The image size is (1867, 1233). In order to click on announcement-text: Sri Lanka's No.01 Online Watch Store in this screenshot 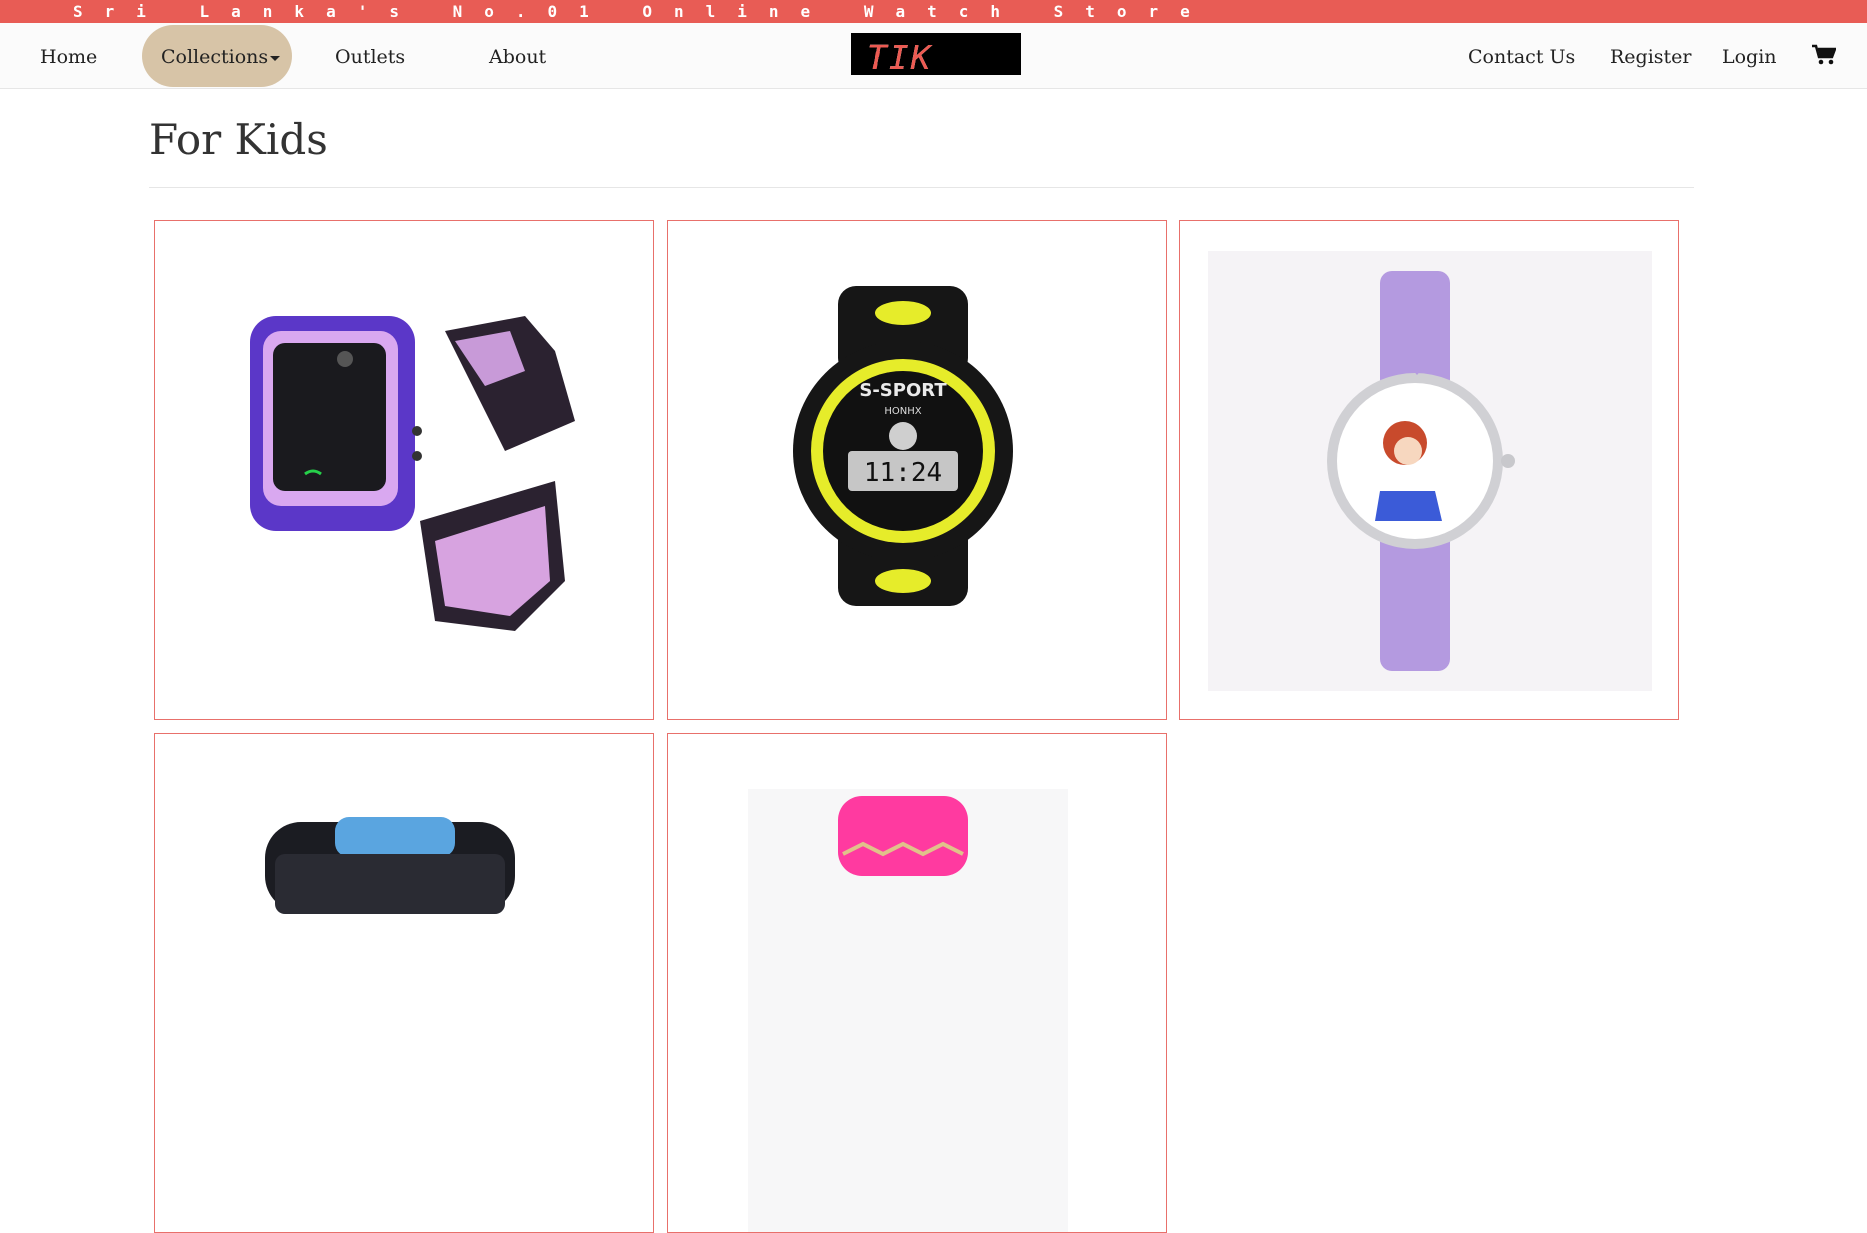, I will do `click(642, 11)`.